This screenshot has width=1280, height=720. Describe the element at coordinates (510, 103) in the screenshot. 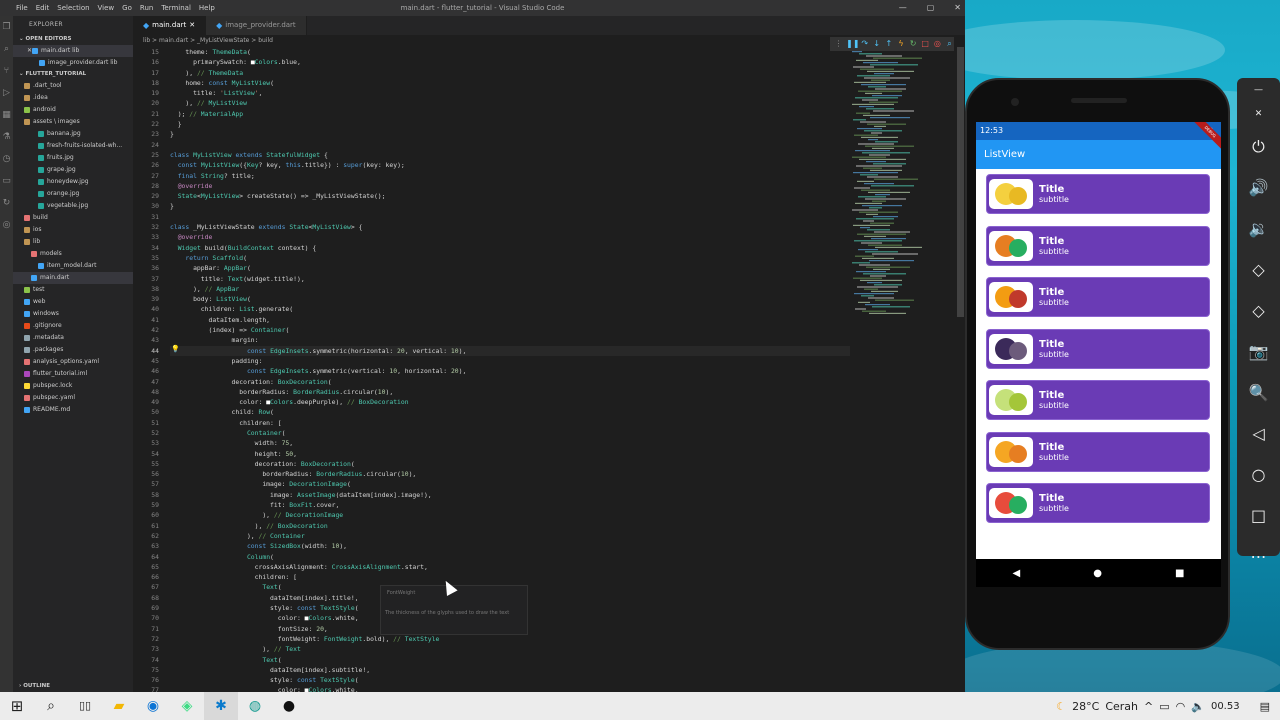

I see `code-line: ), // MyListView` at that location.